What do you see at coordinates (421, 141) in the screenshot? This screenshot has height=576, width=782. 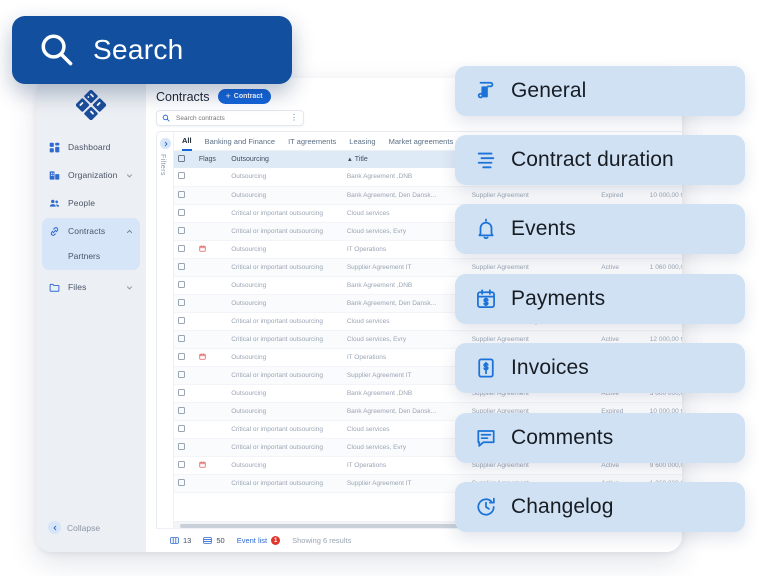 I see `tab-market-agreements: Market agreements` at bounding box center [421, 141].